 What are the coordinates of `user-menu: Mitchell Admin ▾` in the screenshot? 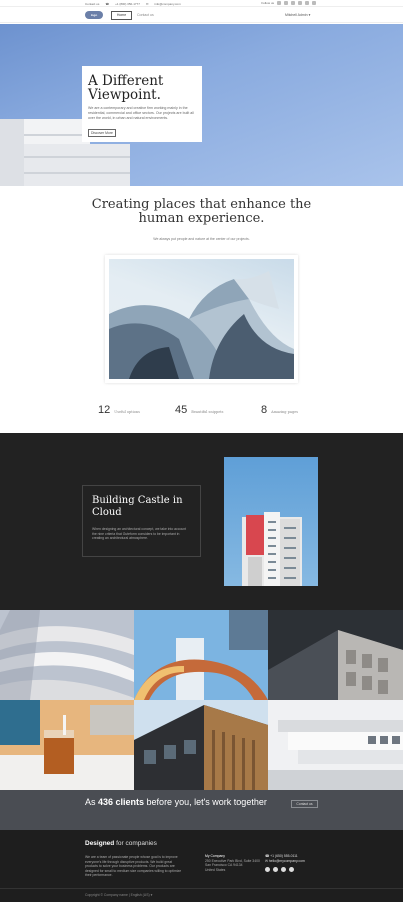 It's located at (297, 15).